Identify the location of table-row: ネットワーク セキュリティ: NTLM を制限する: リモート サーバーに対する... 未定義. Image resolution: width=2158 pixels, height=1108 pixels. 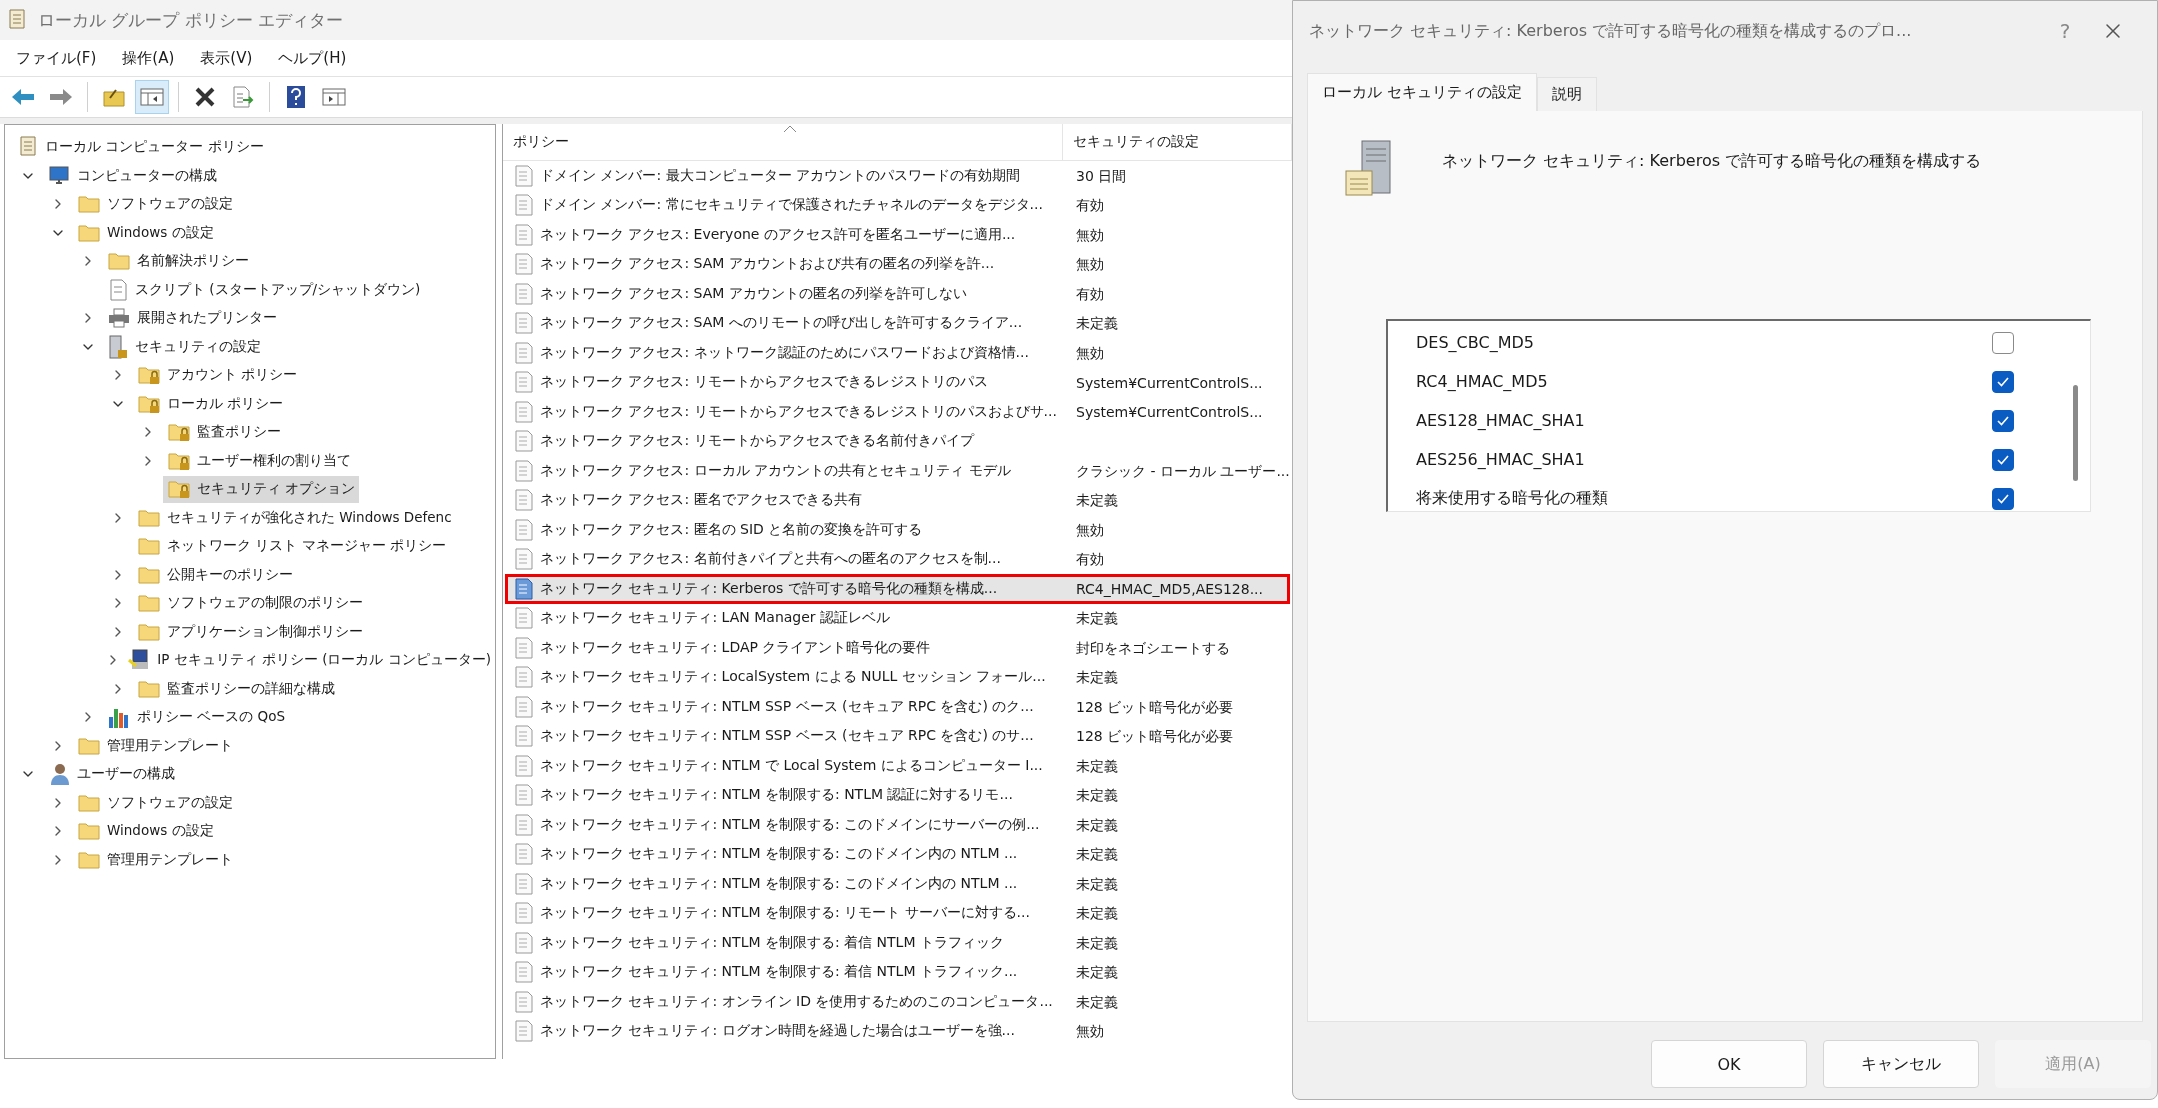
(897, 913).